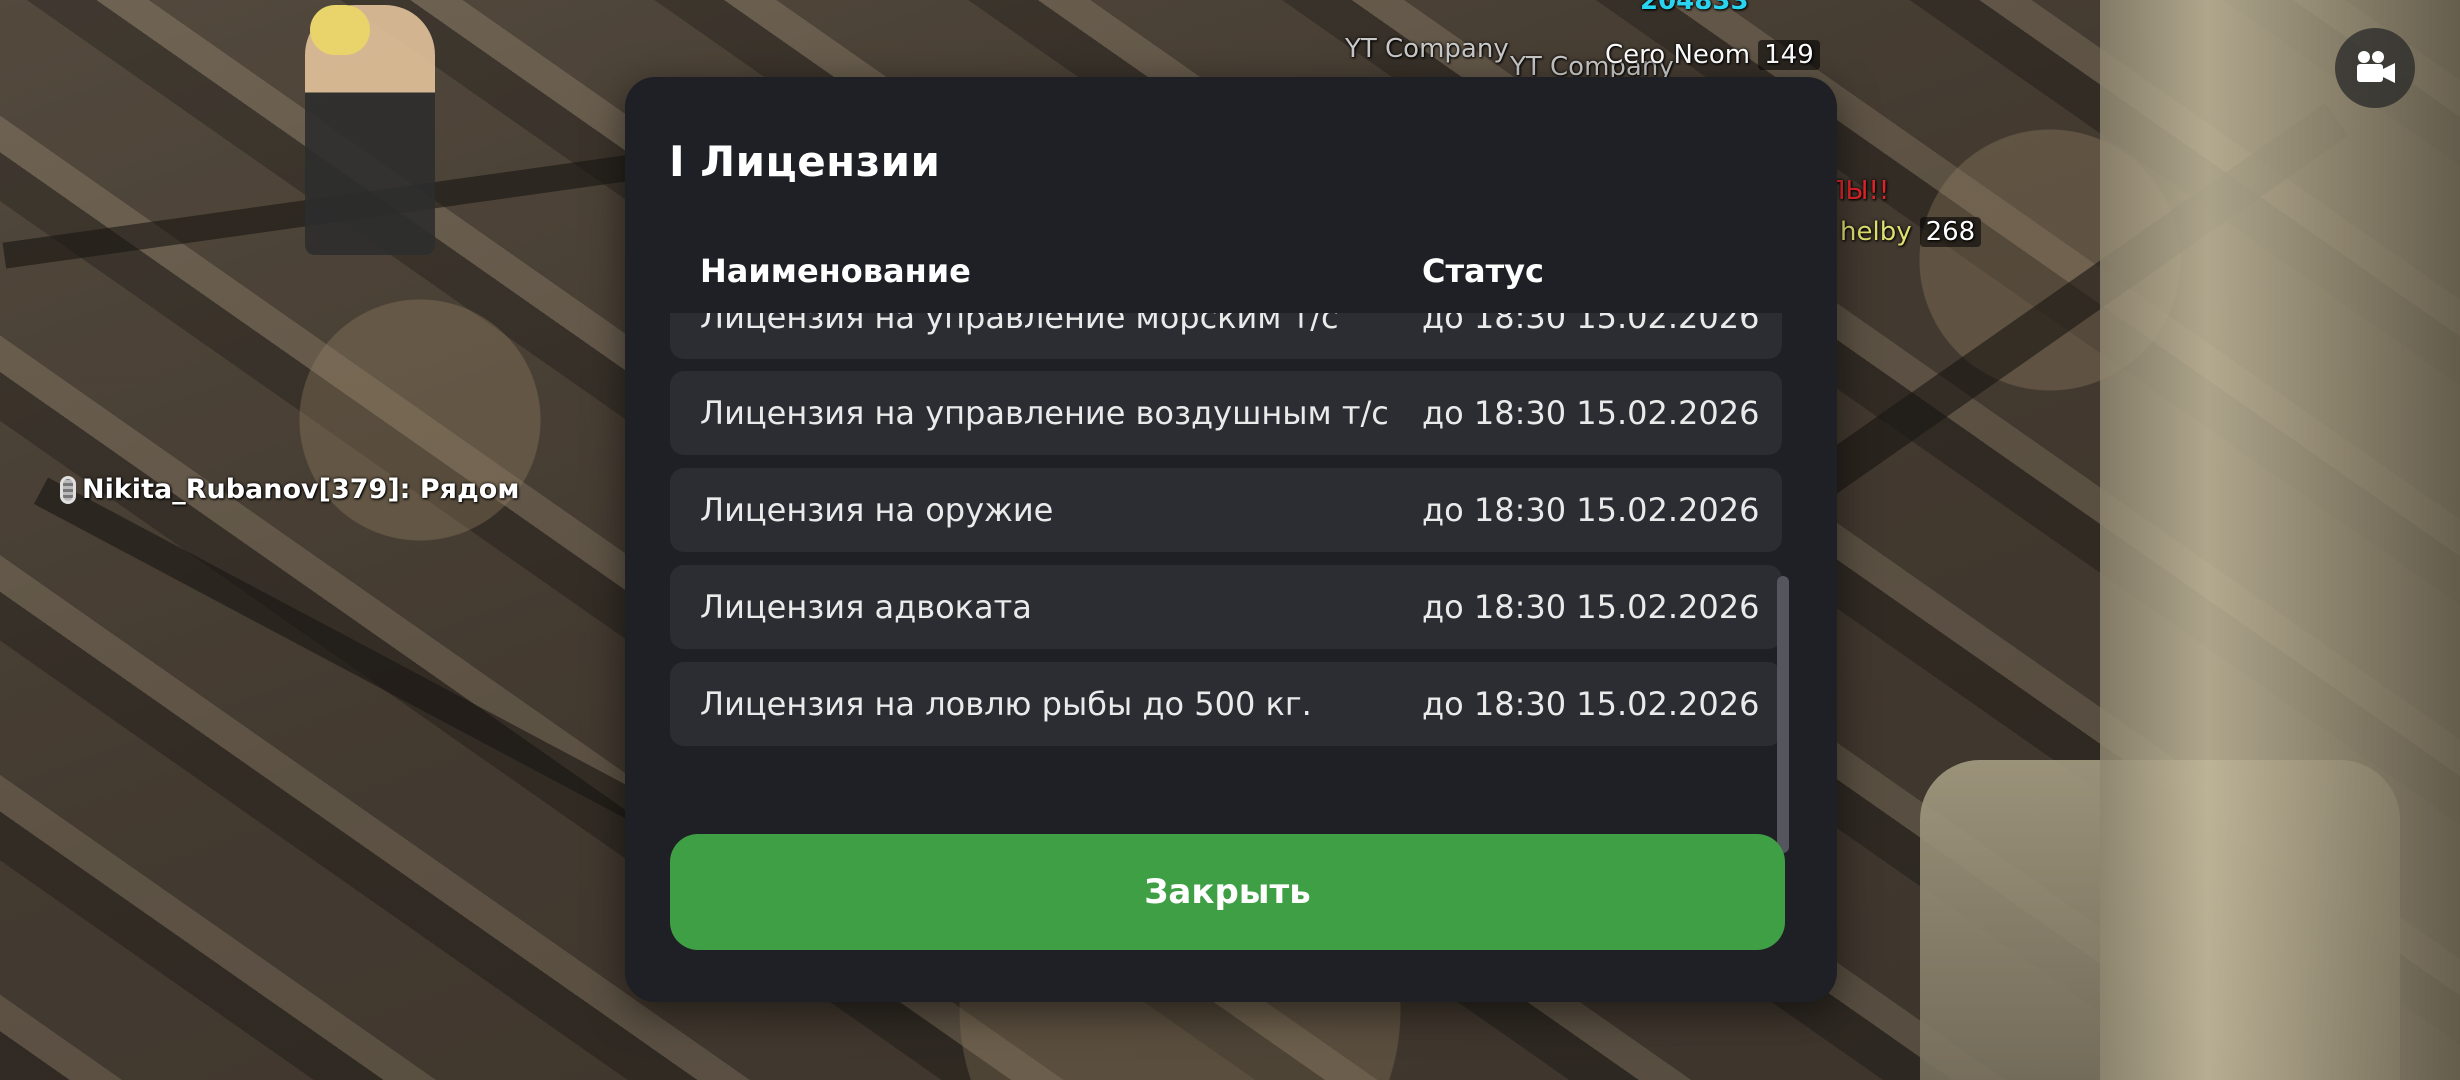 The image size is (2460, 1080). What do you see at coordinates (805, 161) in the screenshot?
I see `modal-title: I Лицензии` at bounding box center [805, 161].